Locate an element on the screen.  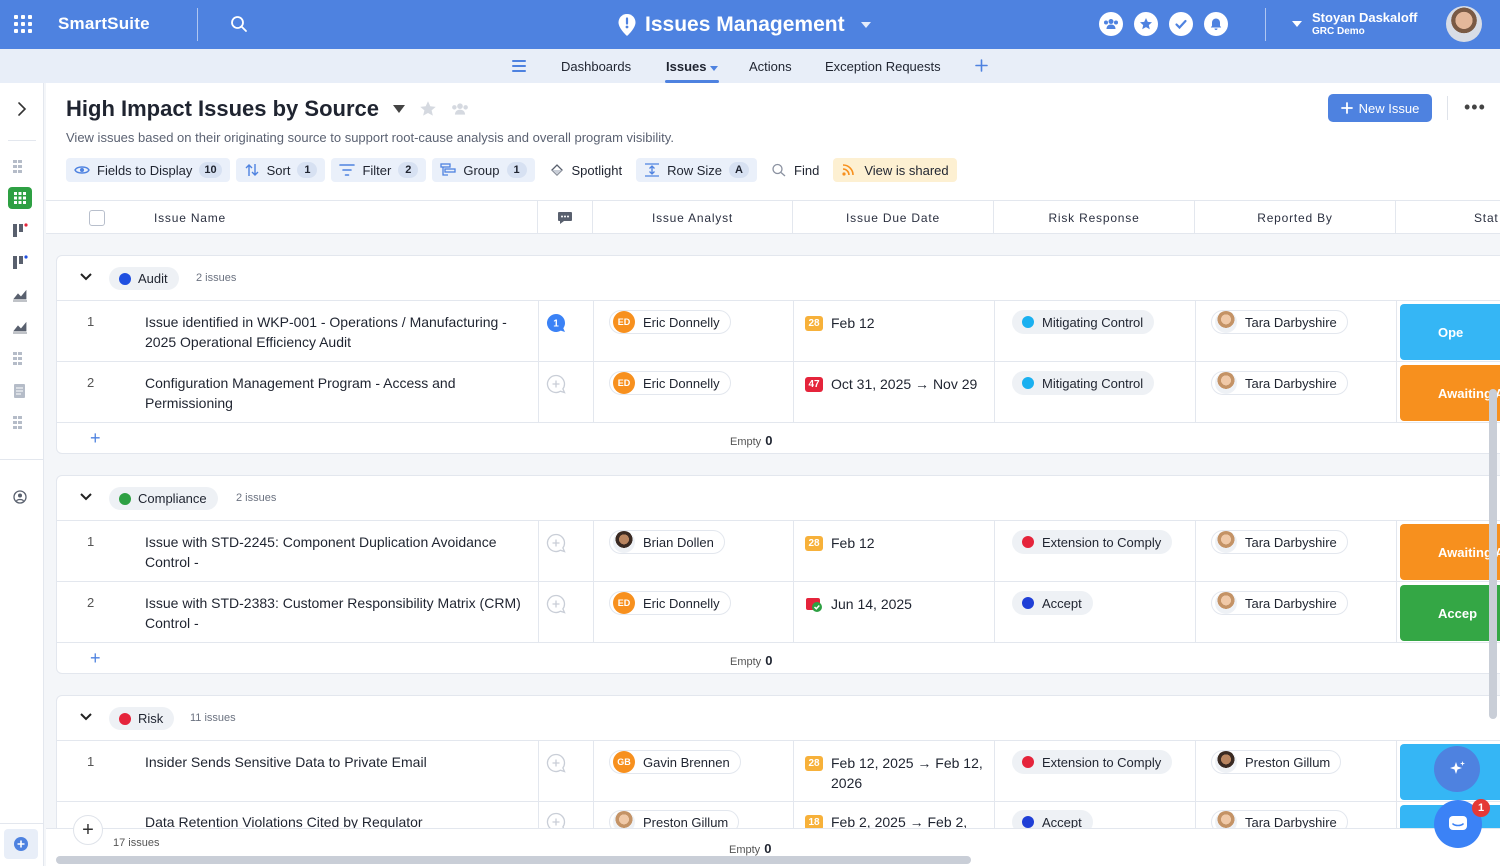
team-icon is located at coordinates (1111, 24).